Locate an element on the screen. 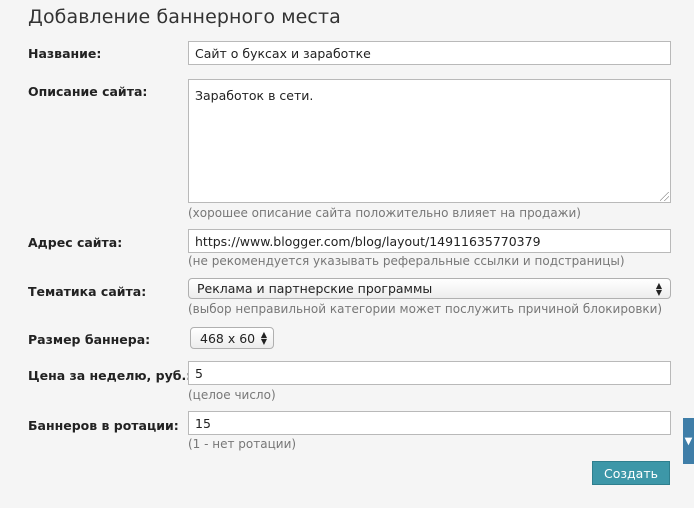 Image resolution: width=694 pixels, height=508 pixels. description-label: Описание сайта: is located at coordinates (88, 91).